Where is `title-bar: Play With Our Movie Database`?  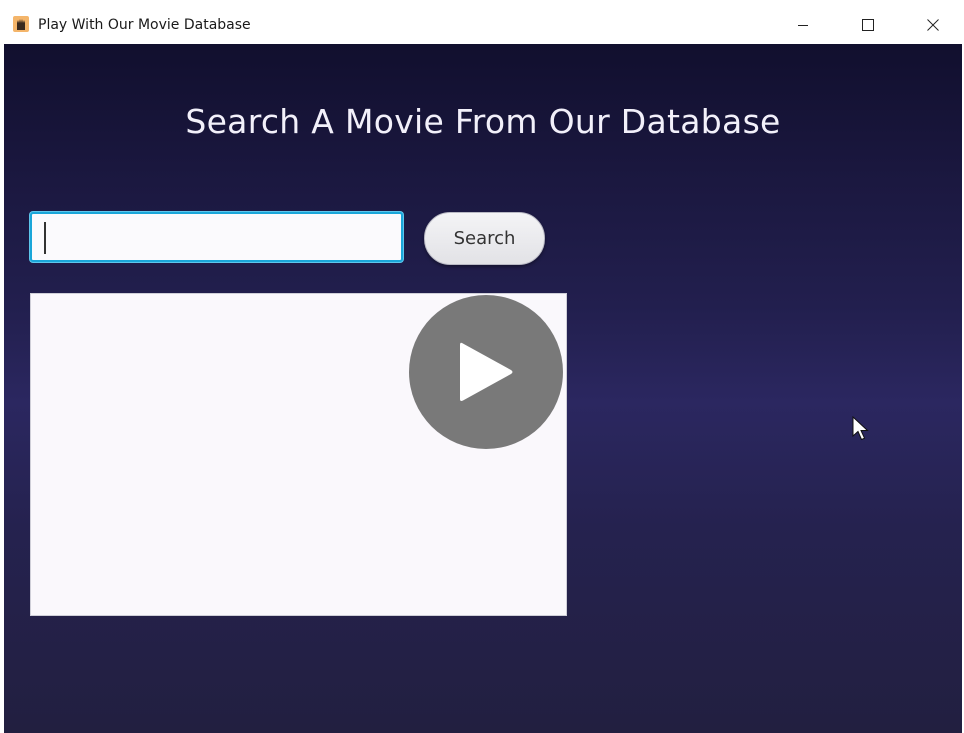
title-bar: Play With Our Movie Database is located at coordinates (483, 25).